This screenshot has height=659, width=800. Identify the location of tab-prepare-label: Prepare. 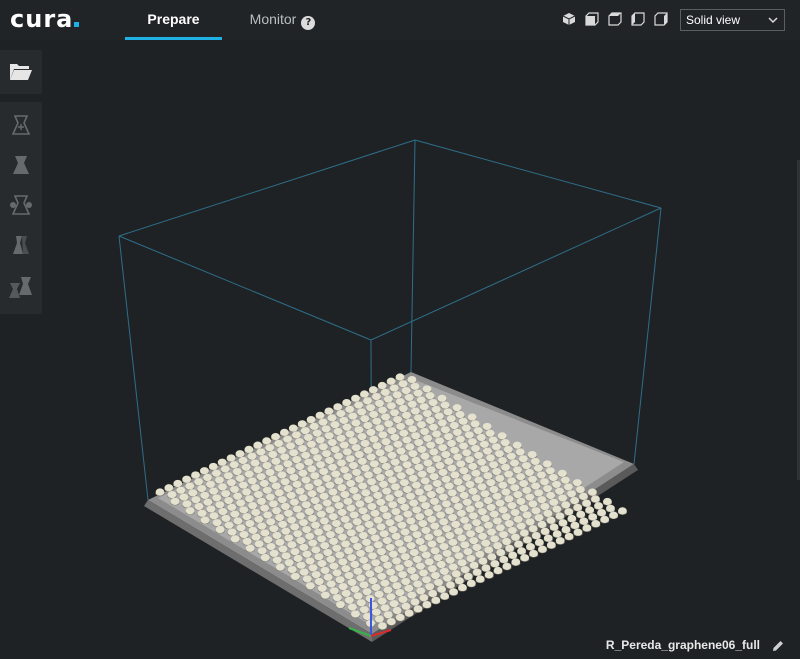
(173, 19).